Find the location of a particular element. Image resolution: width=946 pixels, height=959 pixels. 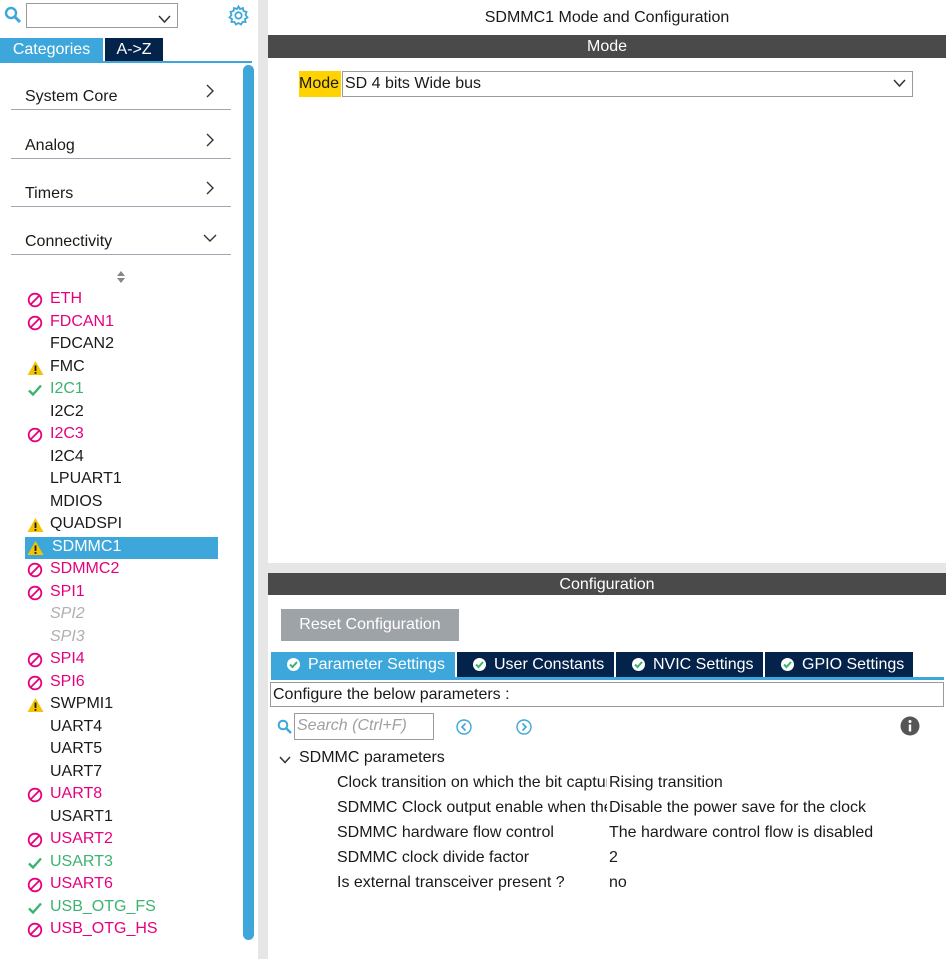

peripheral-item: USART6 is located at coordinates (121, 885).